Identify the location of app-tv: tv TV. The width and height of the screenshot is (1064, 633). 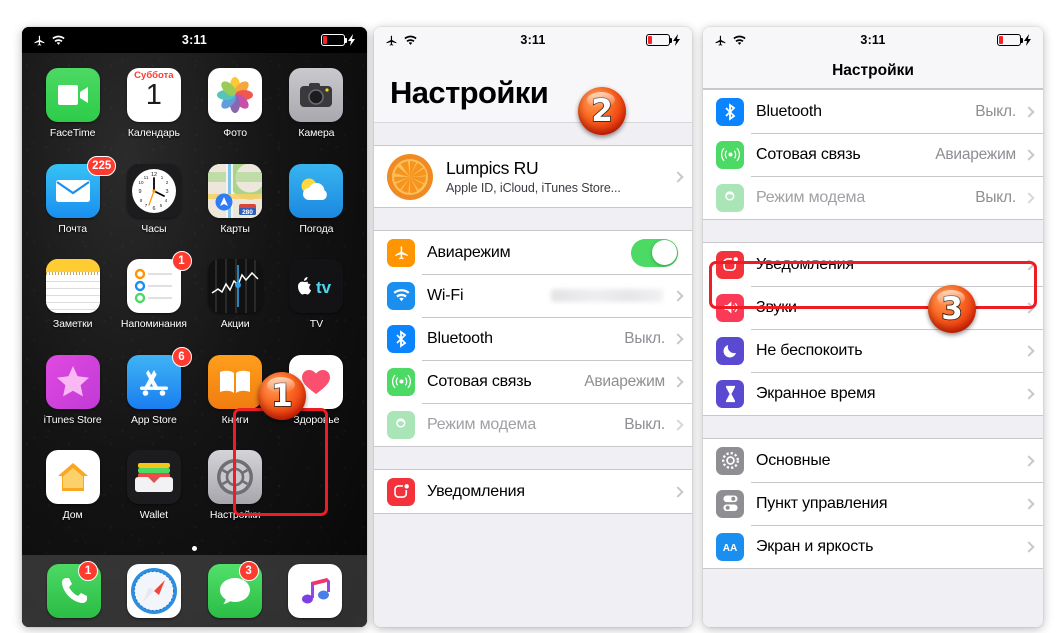
(316, 302).